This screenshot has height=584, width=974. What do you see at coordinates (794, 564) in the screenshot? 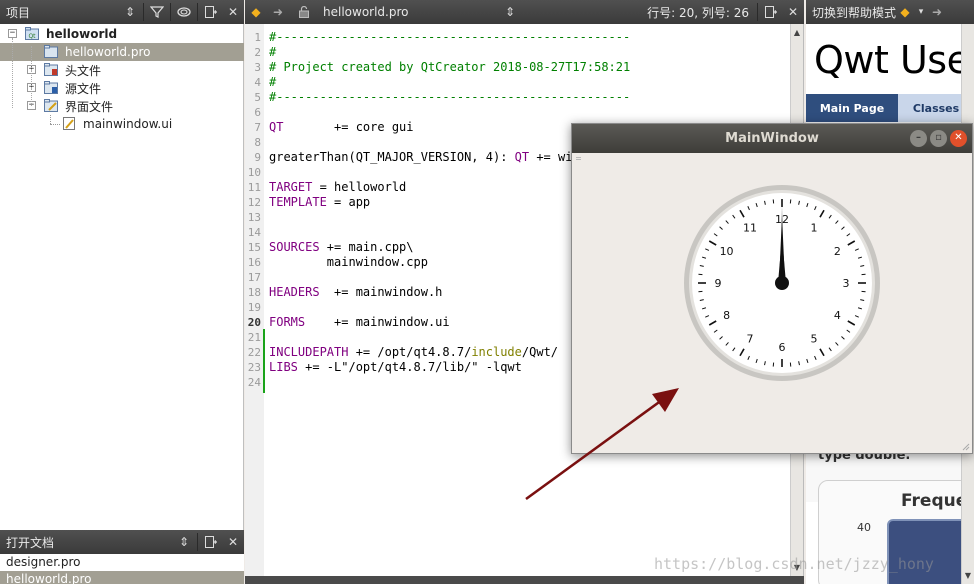
I see `watermark: https://blog.csdn.net/jzzy_hony` at bounding box center [794, 564].